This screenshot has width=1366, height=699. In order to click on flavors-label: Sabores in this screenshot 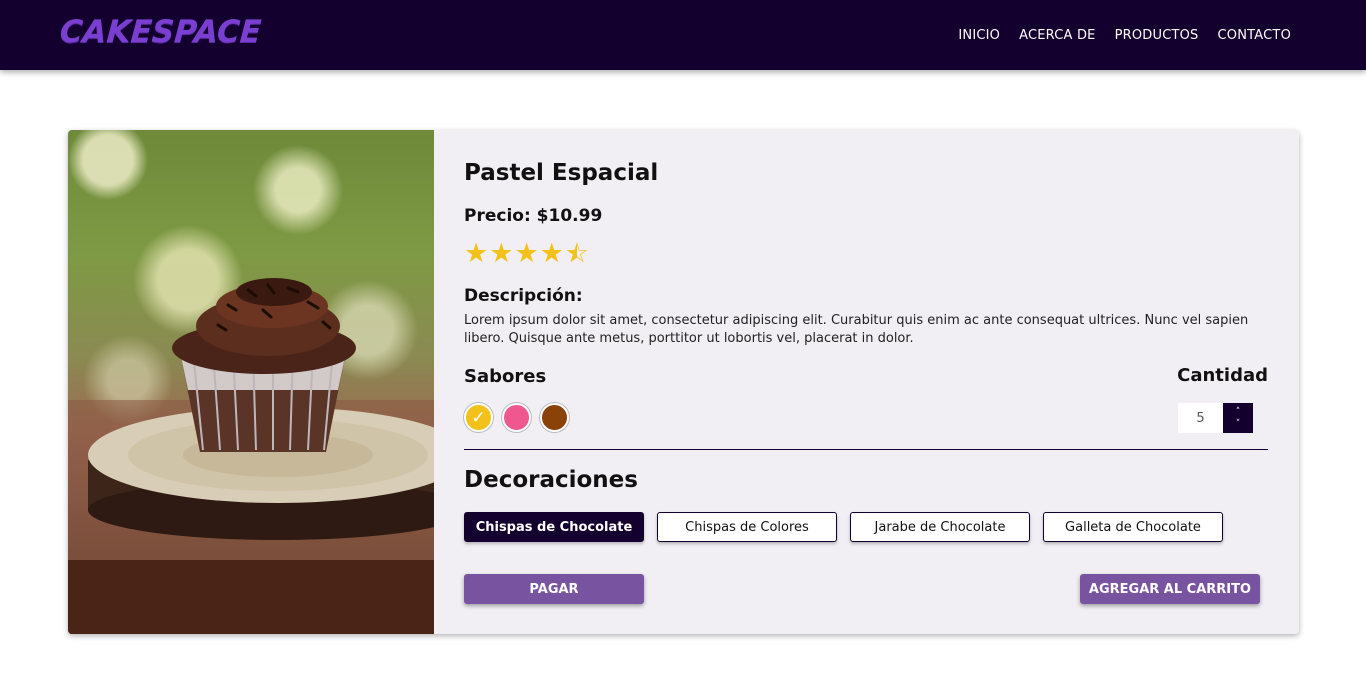, I will do `click(505, 376)`.